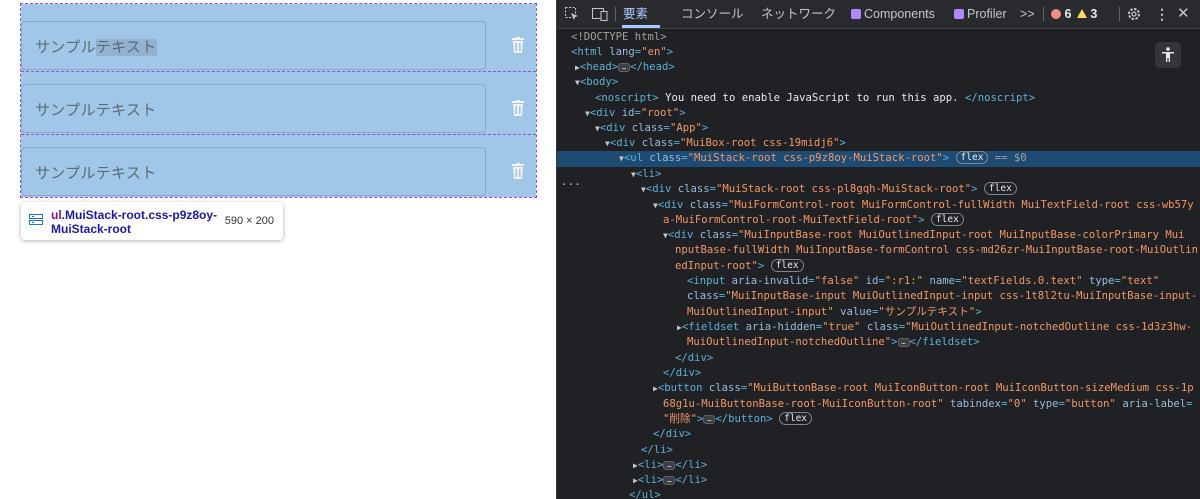  What do you see at coordinates (1162, 14) in the screenshot?
I see `more-options-icon: ⋮` at bounding box center [1162, 14].